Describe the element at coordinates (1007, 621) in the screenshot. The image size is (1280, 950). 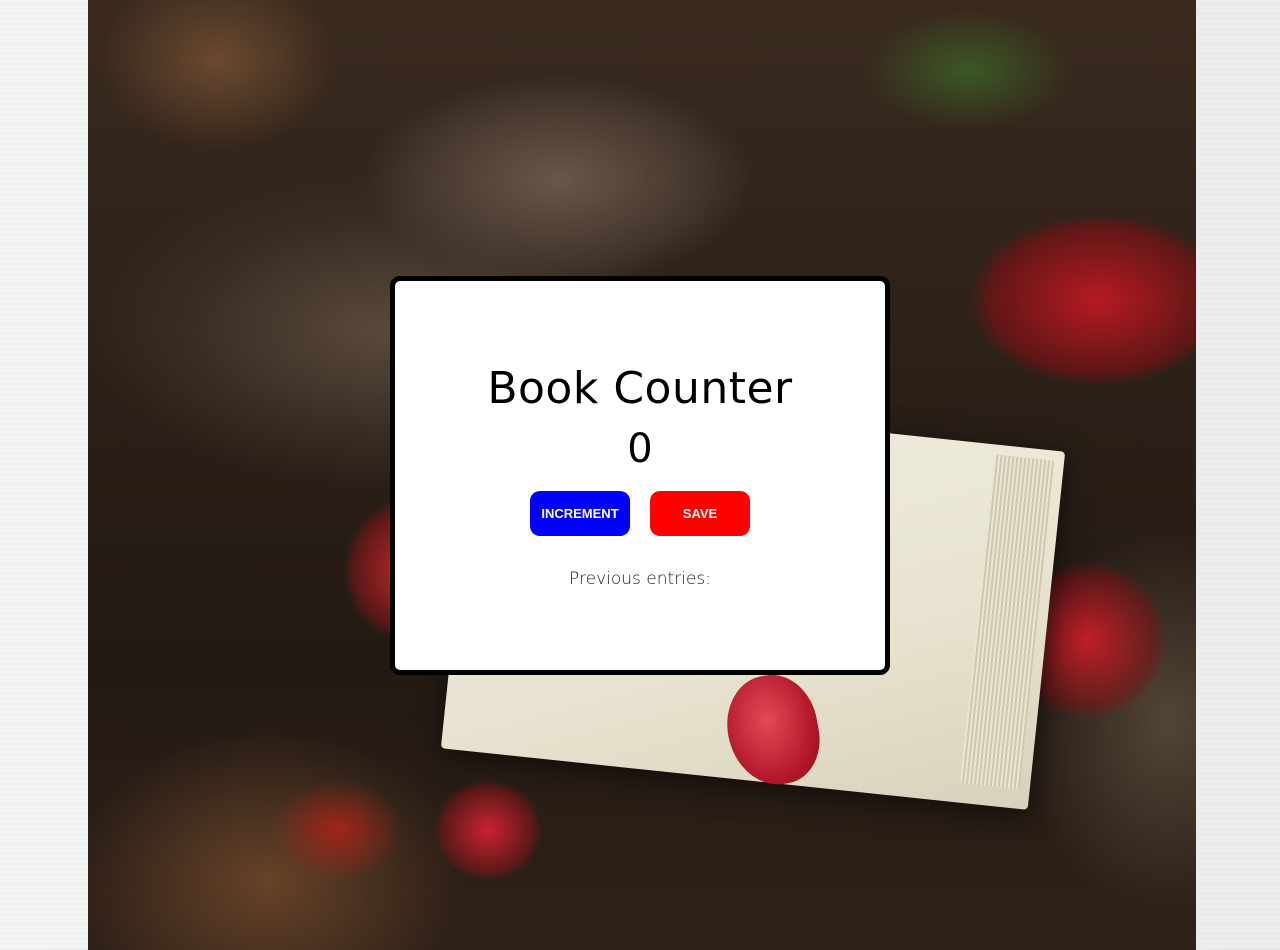
I see `book-pages` at that location.